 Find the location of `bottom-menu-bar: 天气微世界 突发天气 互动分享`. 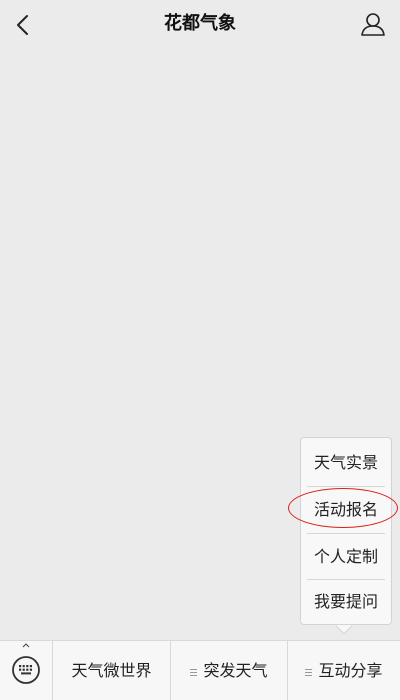

bottom-menu-bar: 天气微世界 突发天气 互动分享 is located at coordinates (200, 670).